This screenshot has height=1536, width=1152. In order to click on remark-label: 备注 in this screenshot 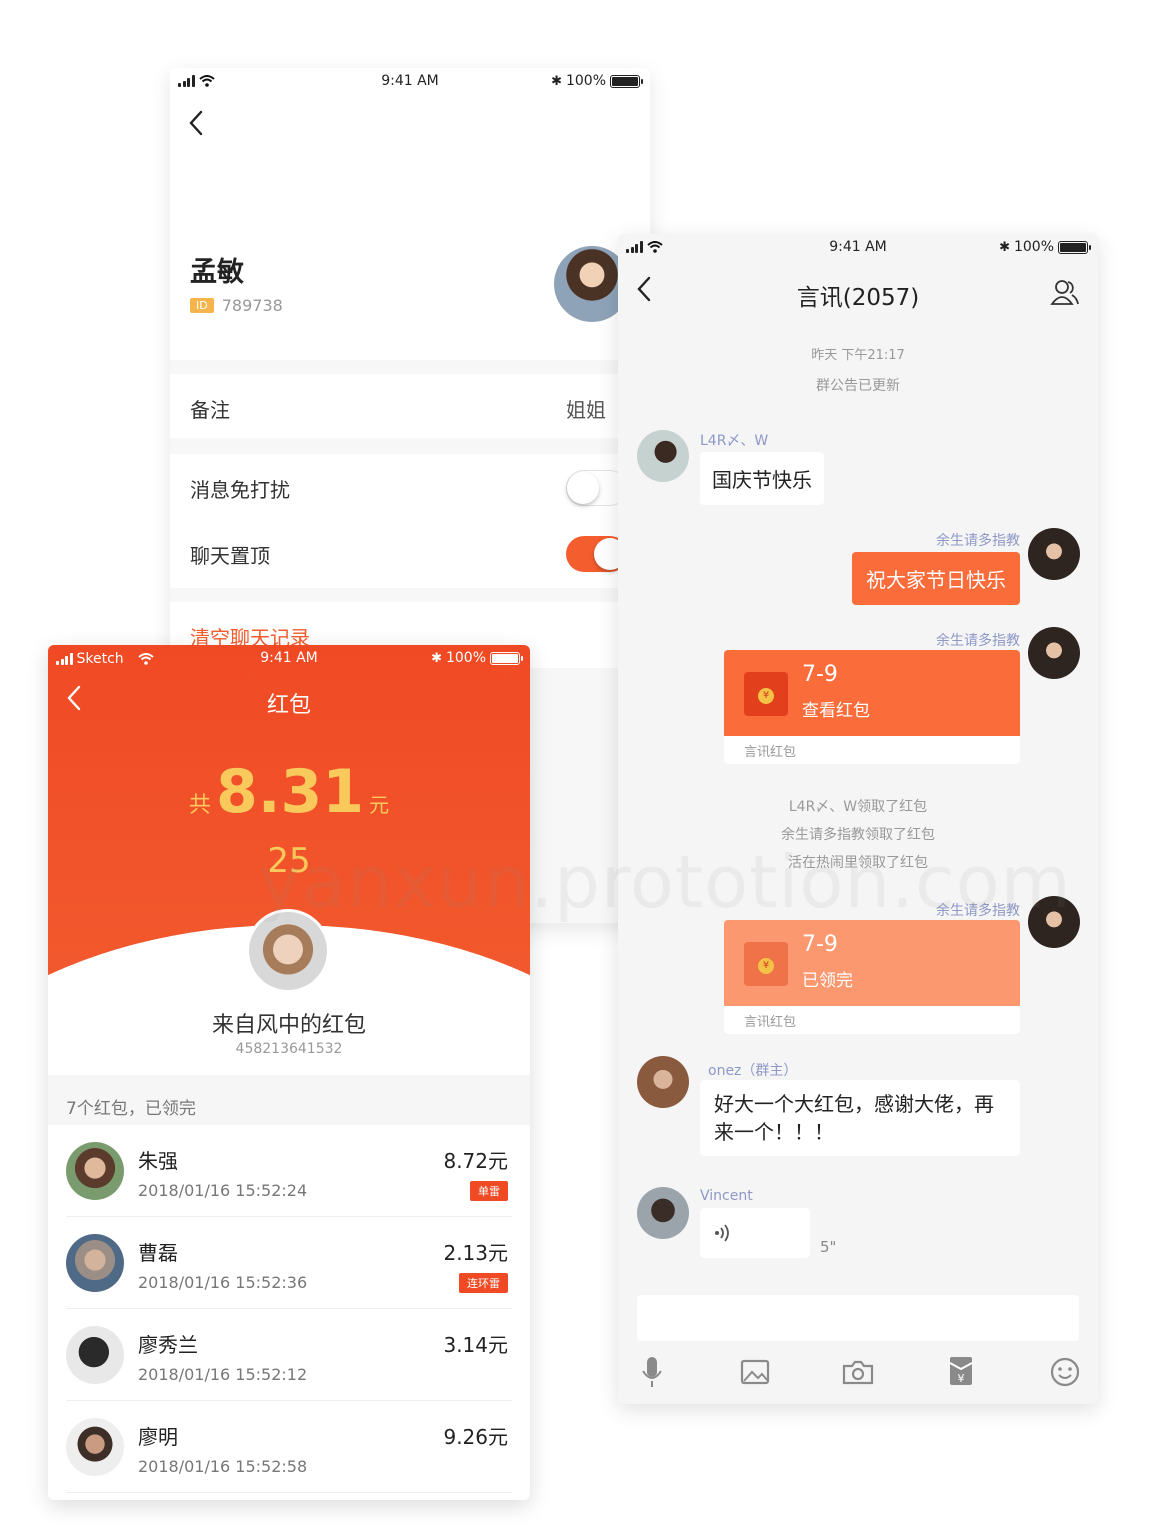, I will do `click(210, 410)`.